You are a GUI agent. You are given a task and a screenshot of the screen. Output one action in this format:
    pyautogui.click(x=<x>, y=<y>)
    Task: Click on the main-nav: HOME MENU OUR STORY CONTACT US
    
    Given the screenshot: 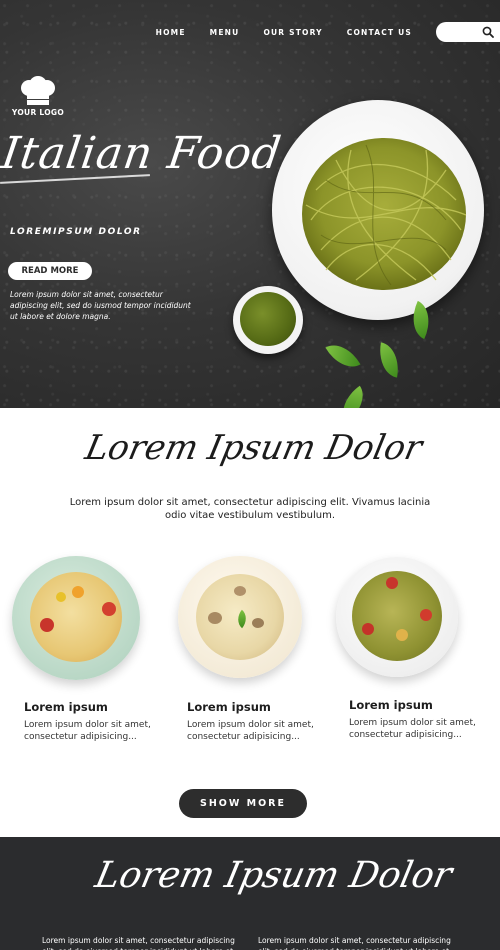 What is the action you would take?
    pyautogui.click(x=328, y=32)
    